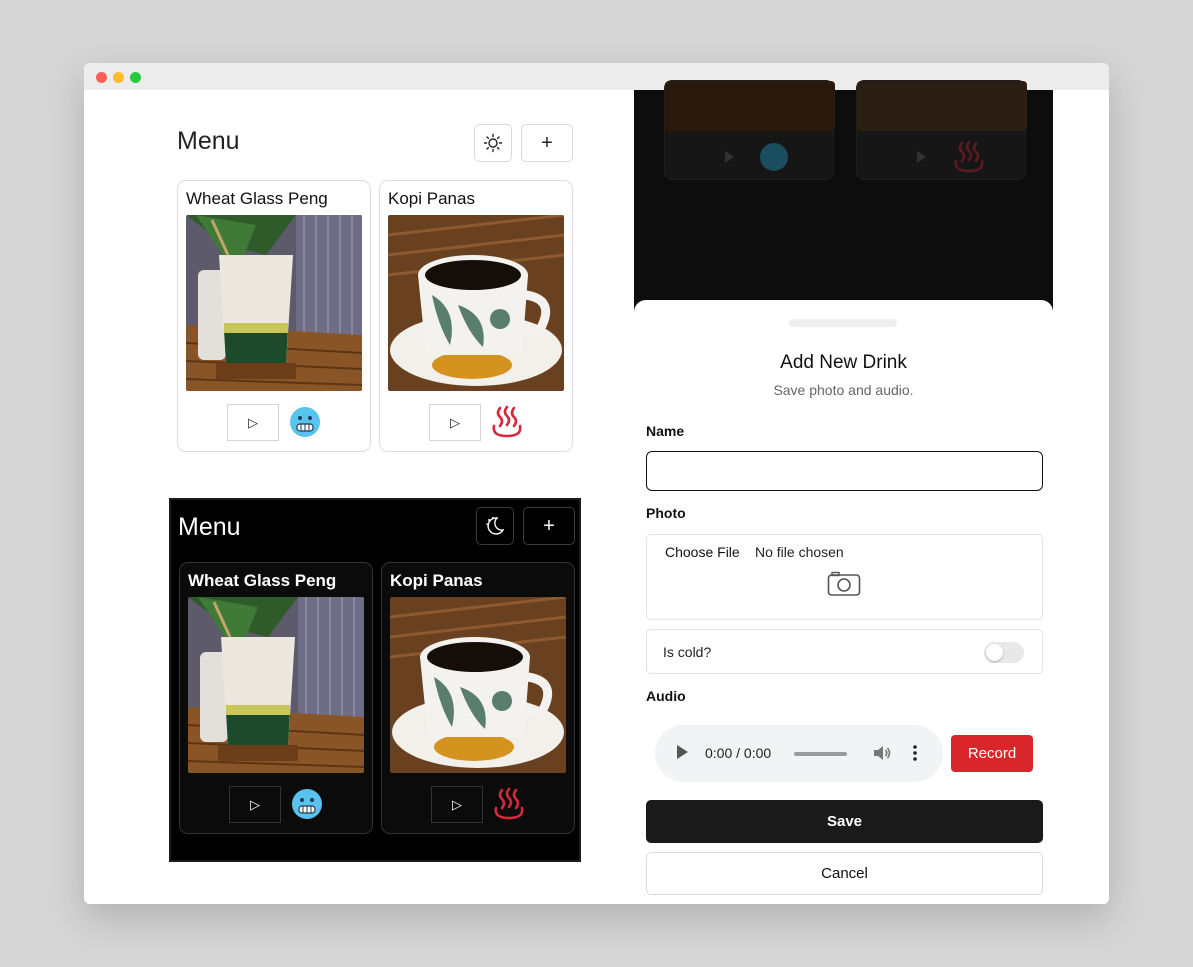  What do you see at coordinates (843, 323) in the screenshot?
I see `sheet-drag-handle` at bounding box center [843, 323].